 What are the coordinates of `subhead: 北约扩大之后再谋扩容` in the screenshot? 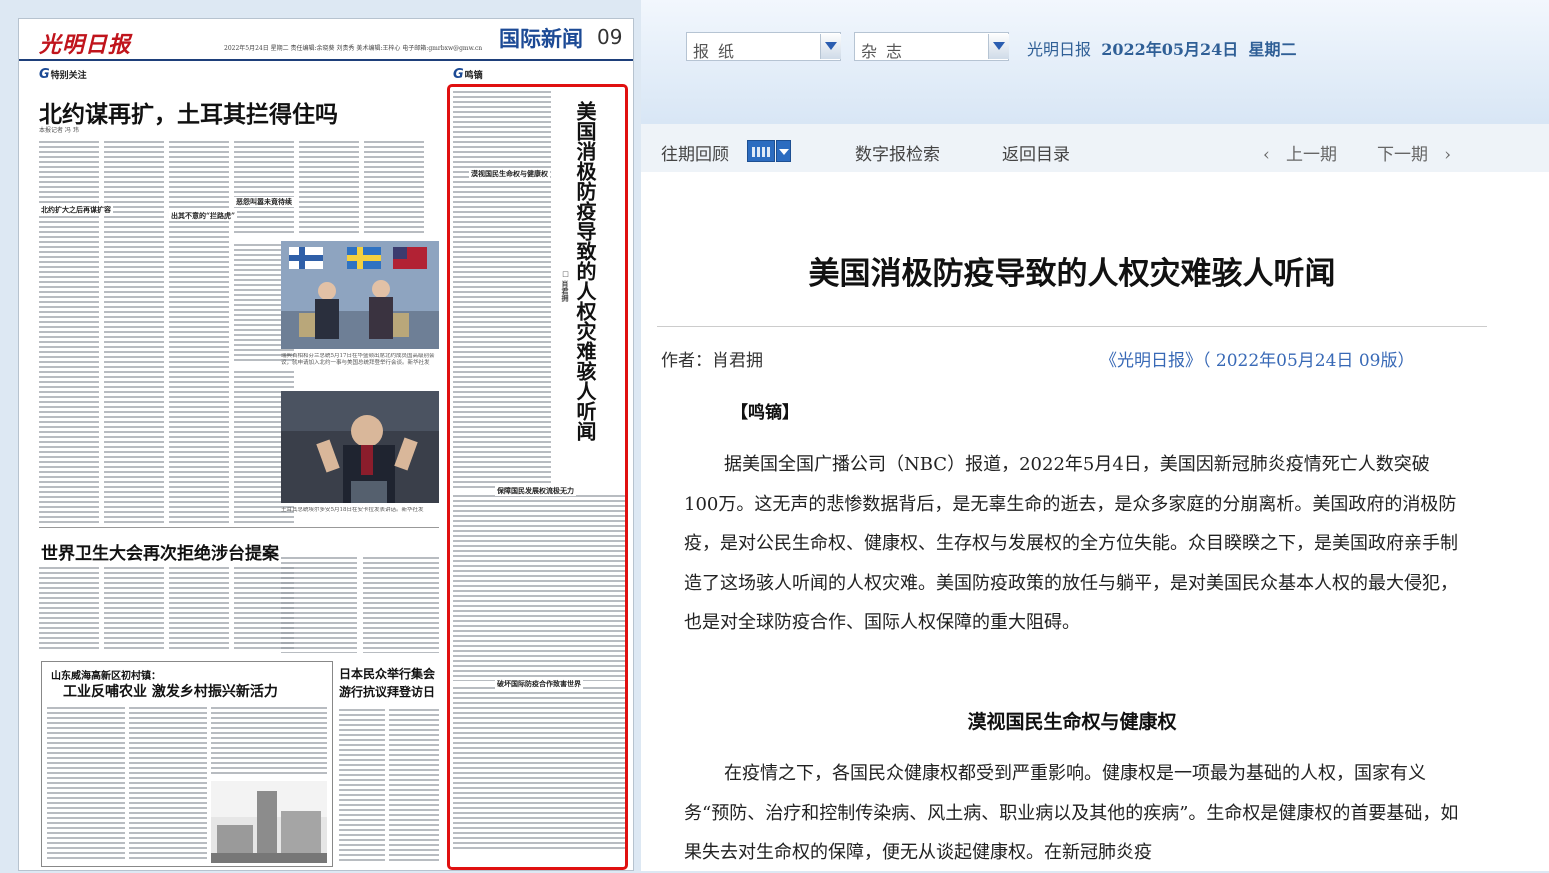 It's located at (76, 210).